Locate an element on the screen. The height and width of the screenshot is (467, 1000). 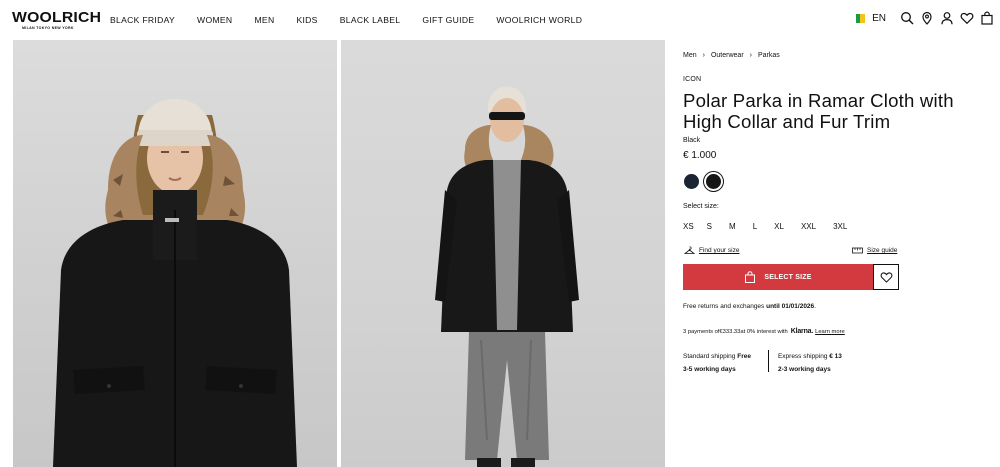
shipping-divider is located at coordinates (768, 361).